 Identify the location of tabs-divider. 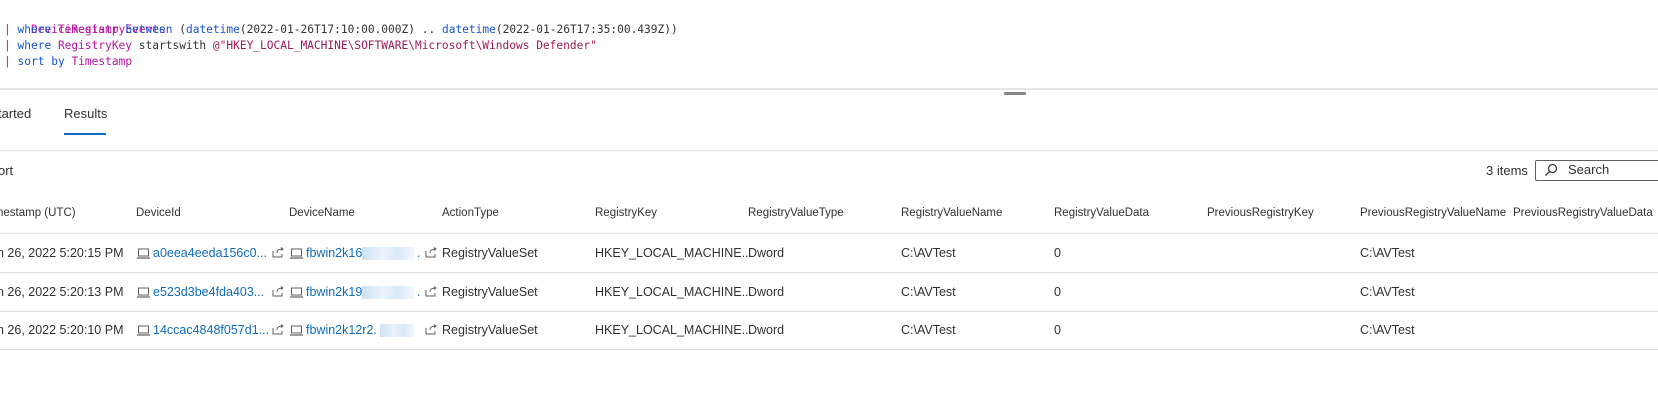
(829, 150).